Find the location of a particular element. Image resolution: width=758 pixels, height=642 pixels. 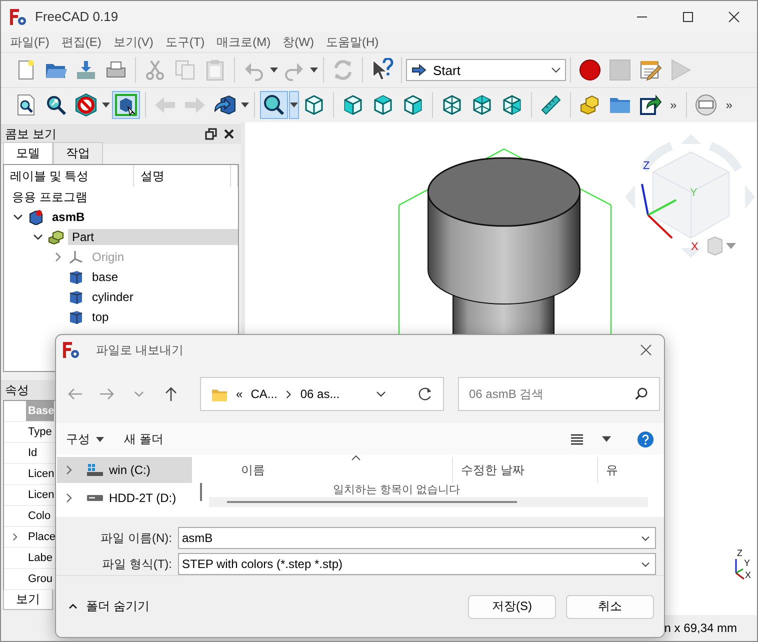

mini-axis-drawing is located at coordinates (739, 569).